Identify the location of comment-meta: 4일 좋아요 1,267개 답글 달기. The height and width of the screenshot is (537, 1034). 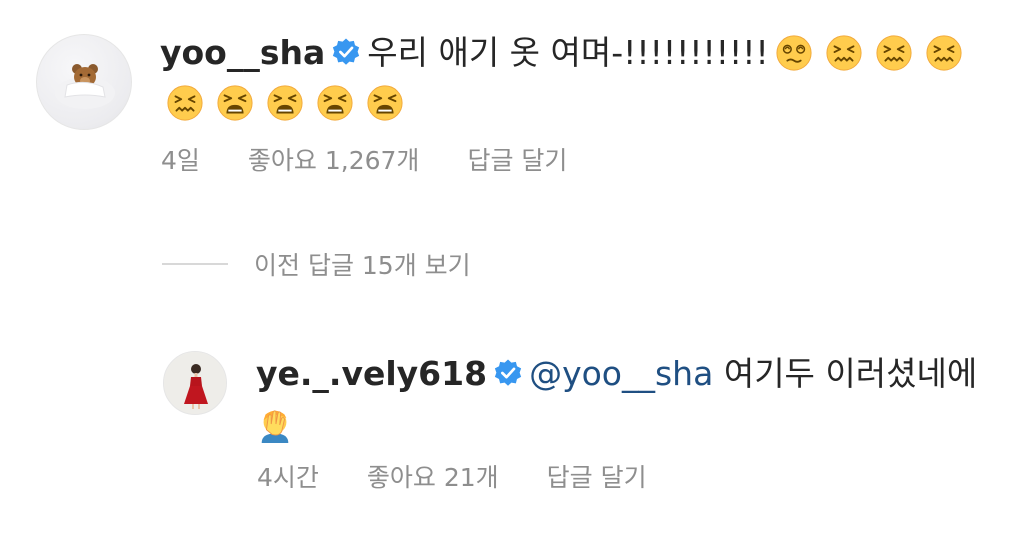
(364, 159).